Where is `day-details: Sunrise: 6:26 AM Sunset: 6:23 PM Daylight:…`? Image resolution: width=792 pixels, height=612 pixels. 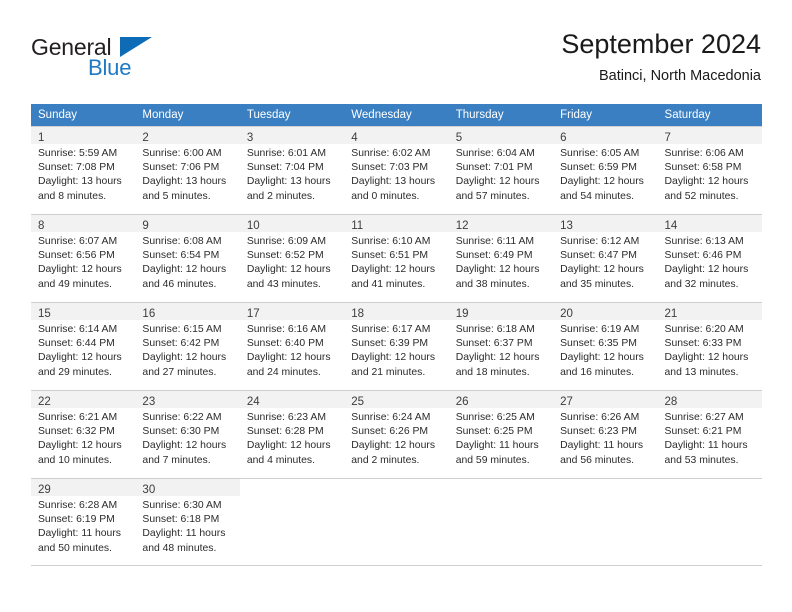
day-details: Sunrise: 6:26 AM Sunset: 6:23 PM Daylight:… is located at coordinates (605, 438).